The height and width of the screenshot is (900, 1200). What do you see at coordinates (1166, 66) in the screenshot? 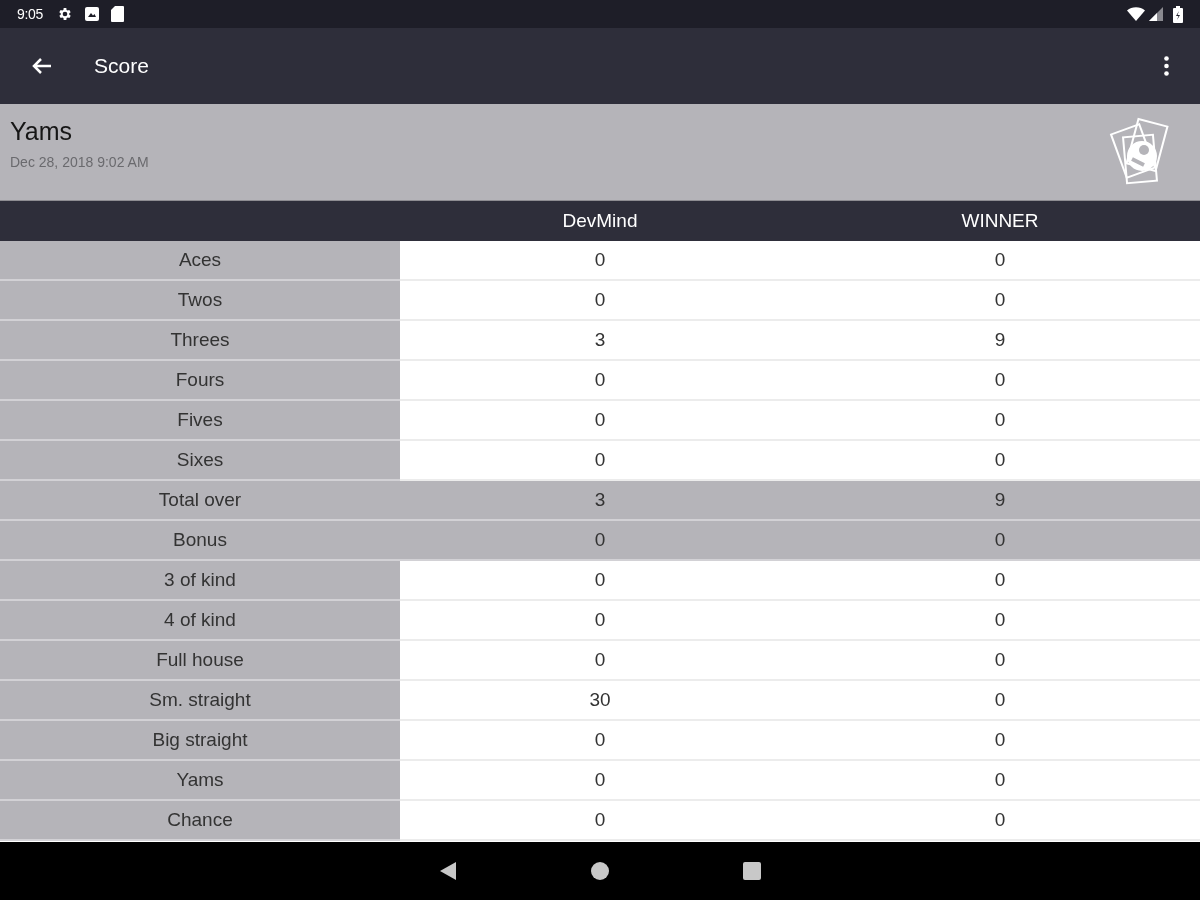
I see `more-icon` at bounding box center [1166, 66].